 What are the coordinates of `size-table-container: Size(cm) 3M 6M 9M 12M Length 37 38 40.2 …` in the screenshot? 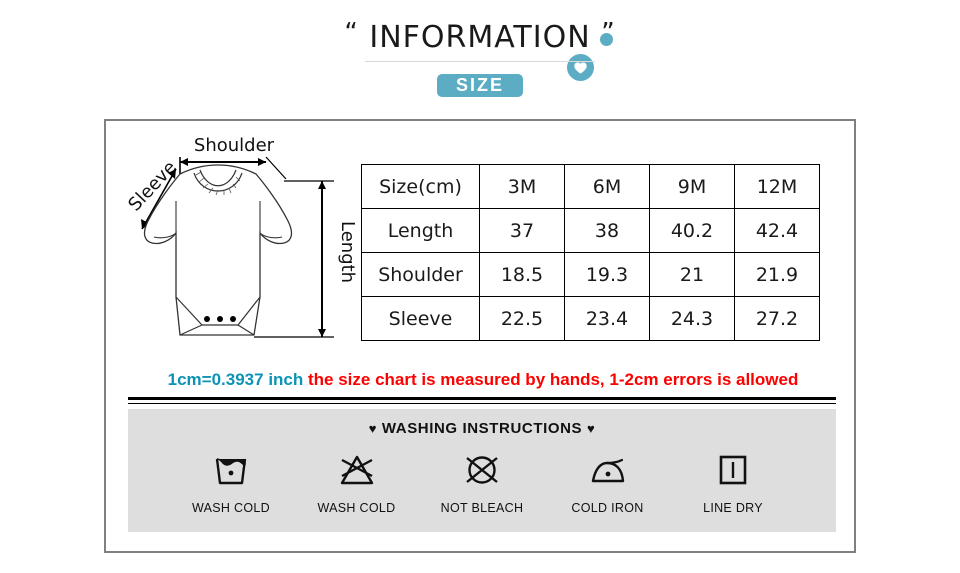 It's located at (590, 252).